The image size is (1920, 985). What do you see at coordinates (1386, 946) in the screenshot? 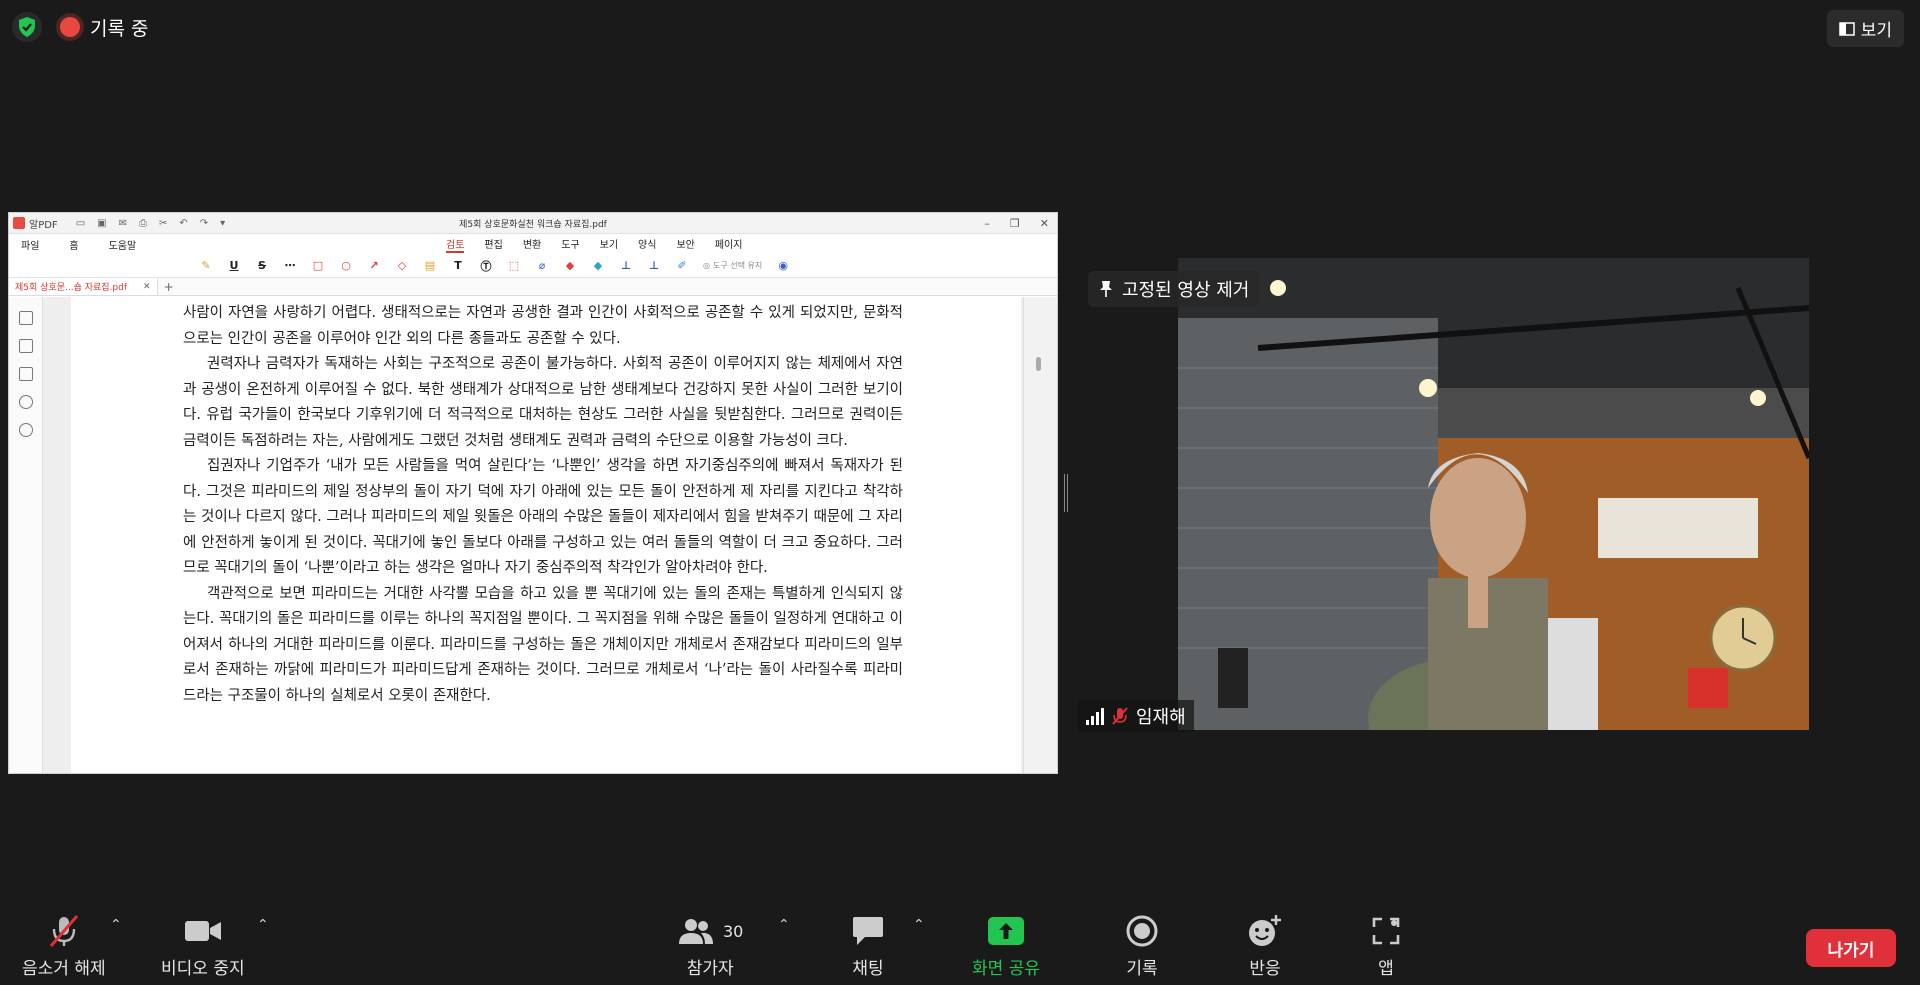
I see `apps-button: 앱` at bounding box center [1386, 946].